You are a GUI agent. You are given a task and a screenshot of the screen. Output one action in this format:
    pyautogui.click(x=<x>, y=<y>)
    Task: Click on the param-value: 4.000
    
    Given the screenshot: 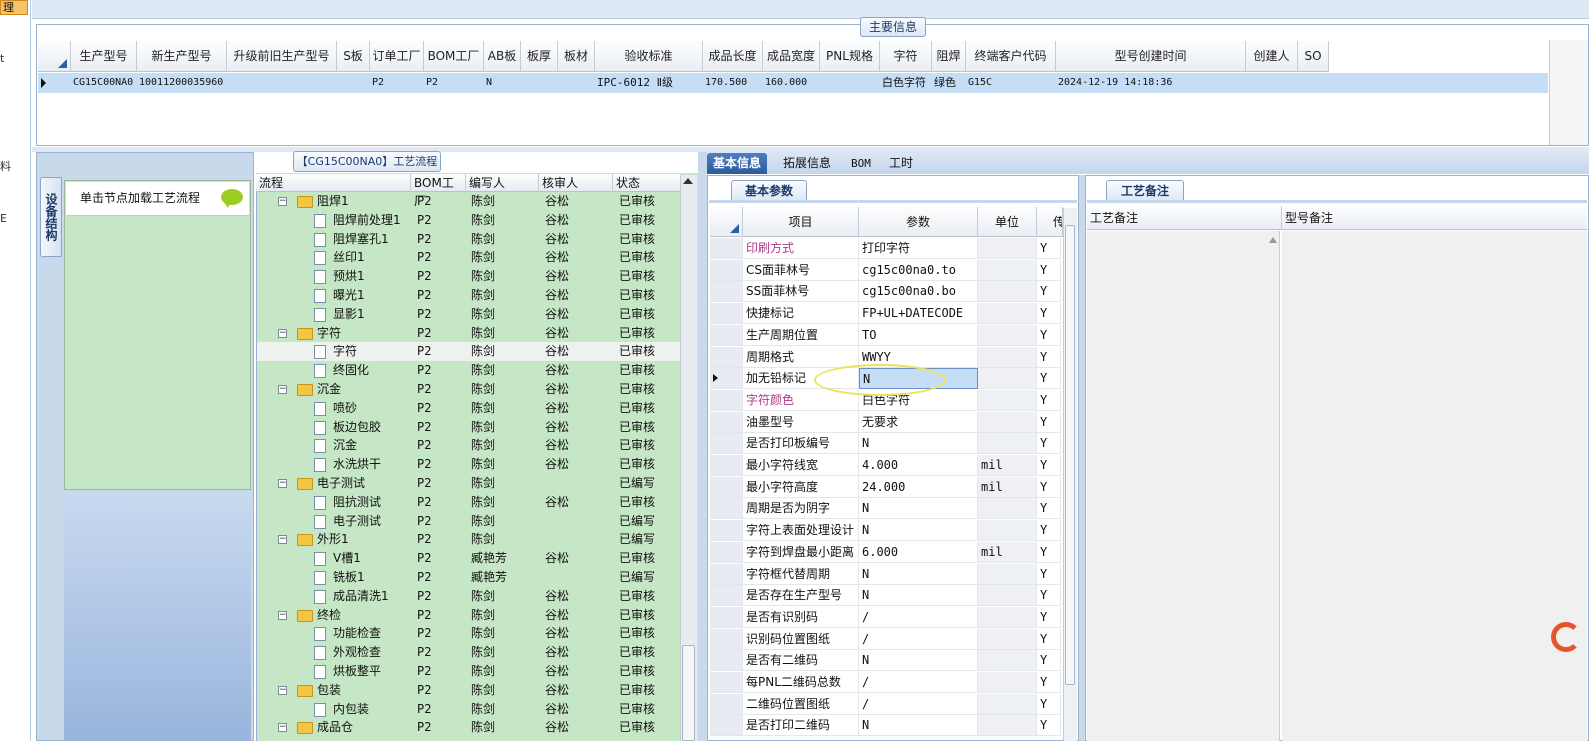 What is the action you would take?
    pyautogui.click(x=918, y=465)
    